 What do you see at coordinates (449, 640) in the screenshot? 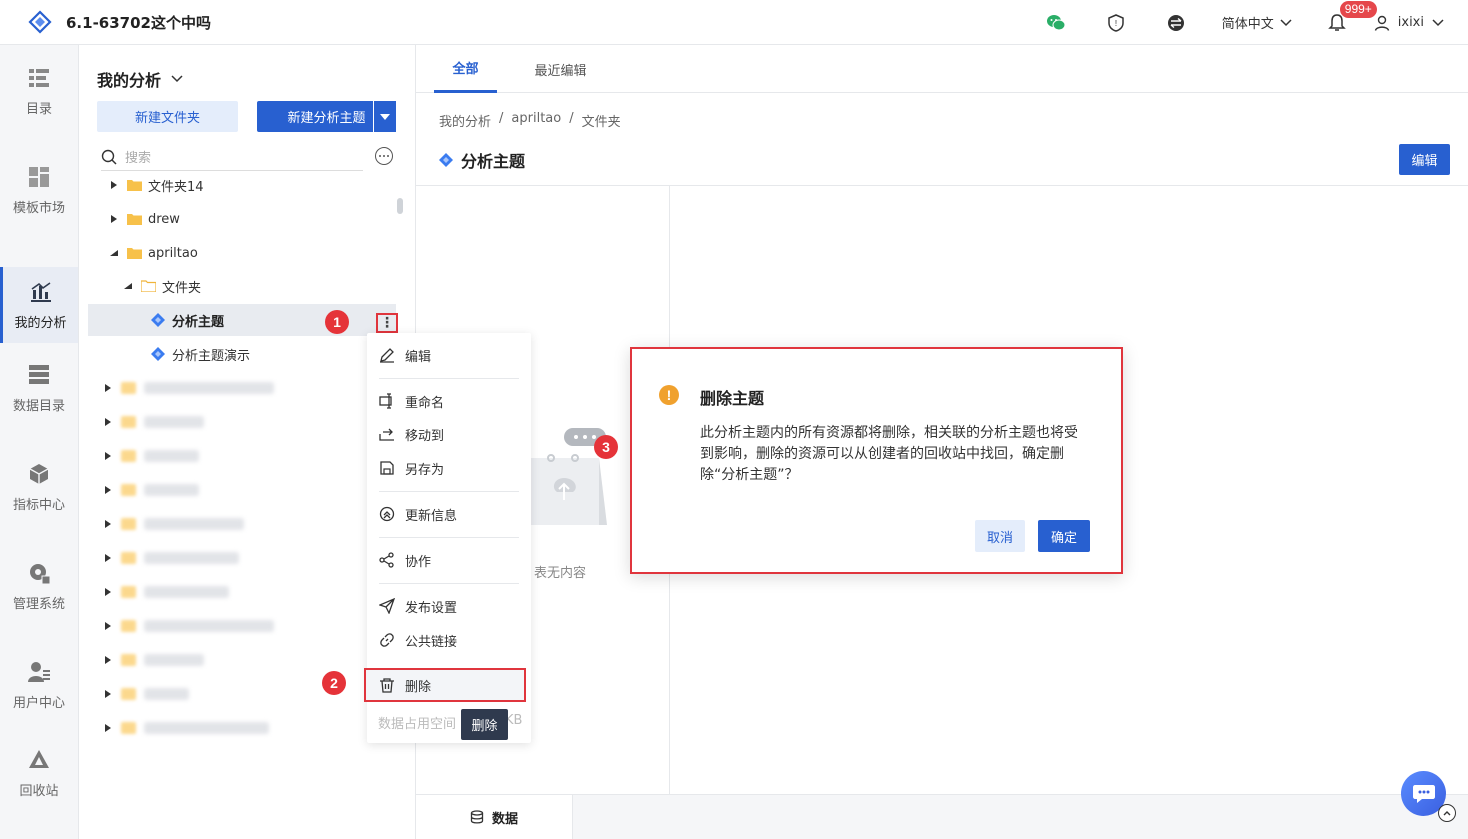
I see `menu-item-public-link: 公共链接` at bounding box center [449, 640].